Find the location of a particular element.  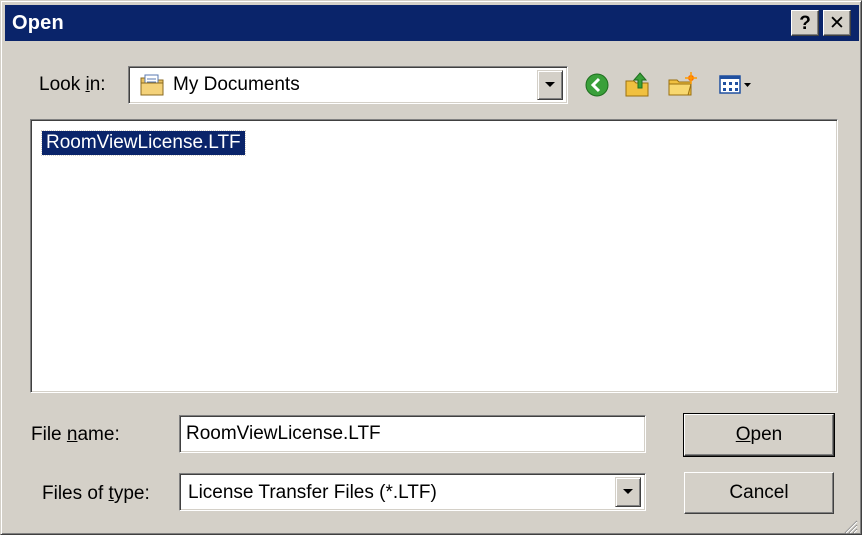

cancel-button-label: Cancel is located at coordinates (759, 492).